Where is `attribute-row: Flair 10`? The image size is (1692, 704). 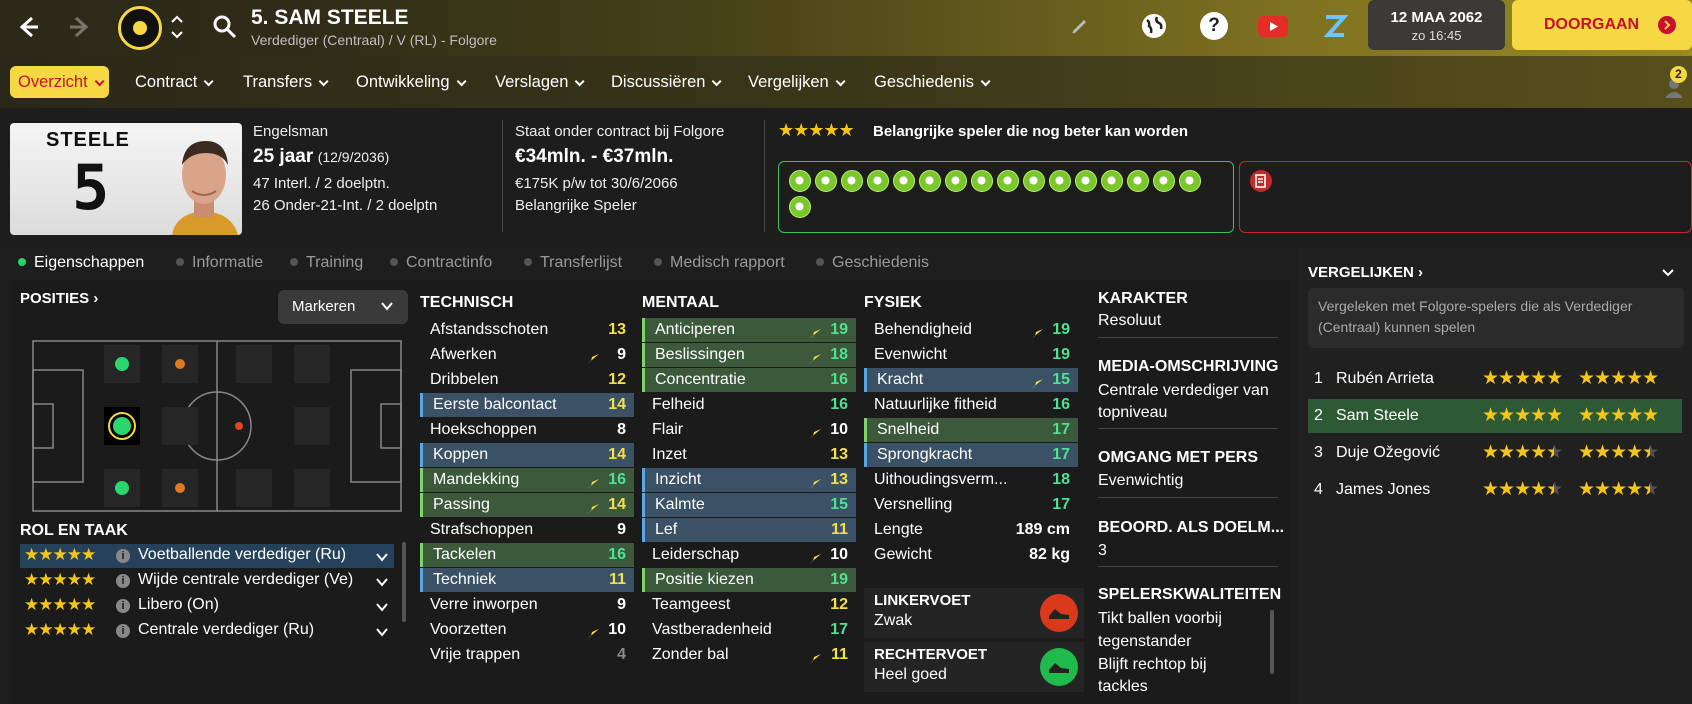
attribute-row: Flair 10 is located at coordinates (749, 430).